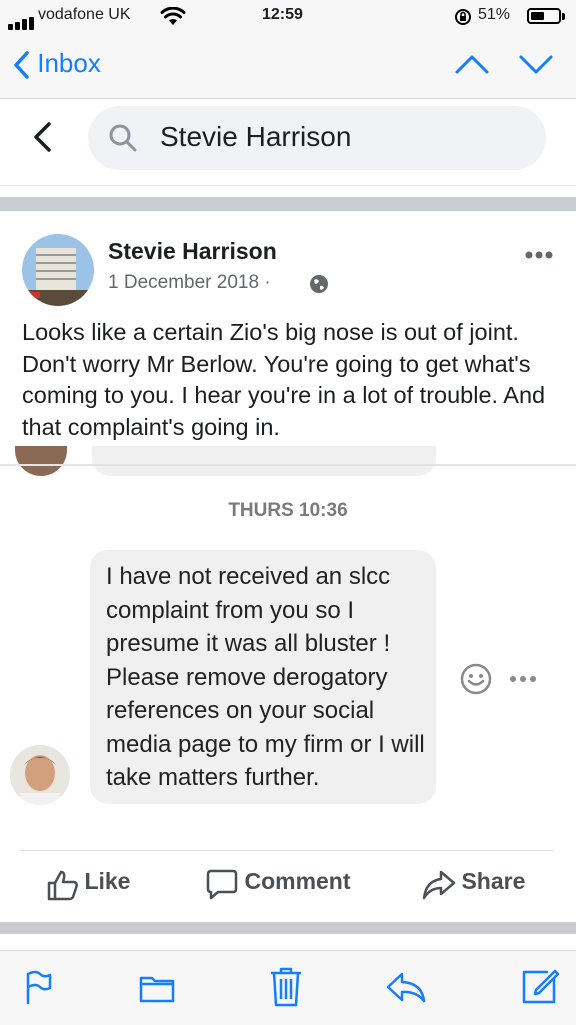  I want to click on post-date: 1 December 2018 ·, so click(189, 283).